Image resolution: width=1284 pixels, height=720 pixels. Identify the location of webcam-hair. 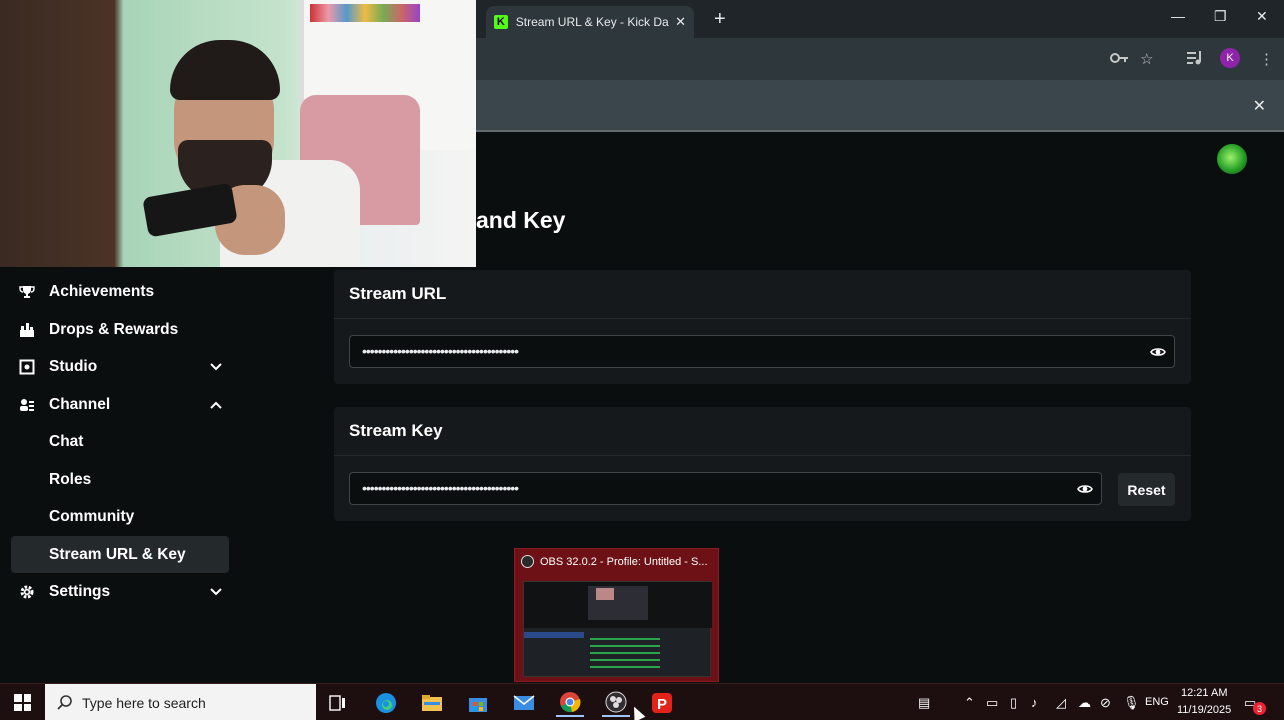
(225, 70).